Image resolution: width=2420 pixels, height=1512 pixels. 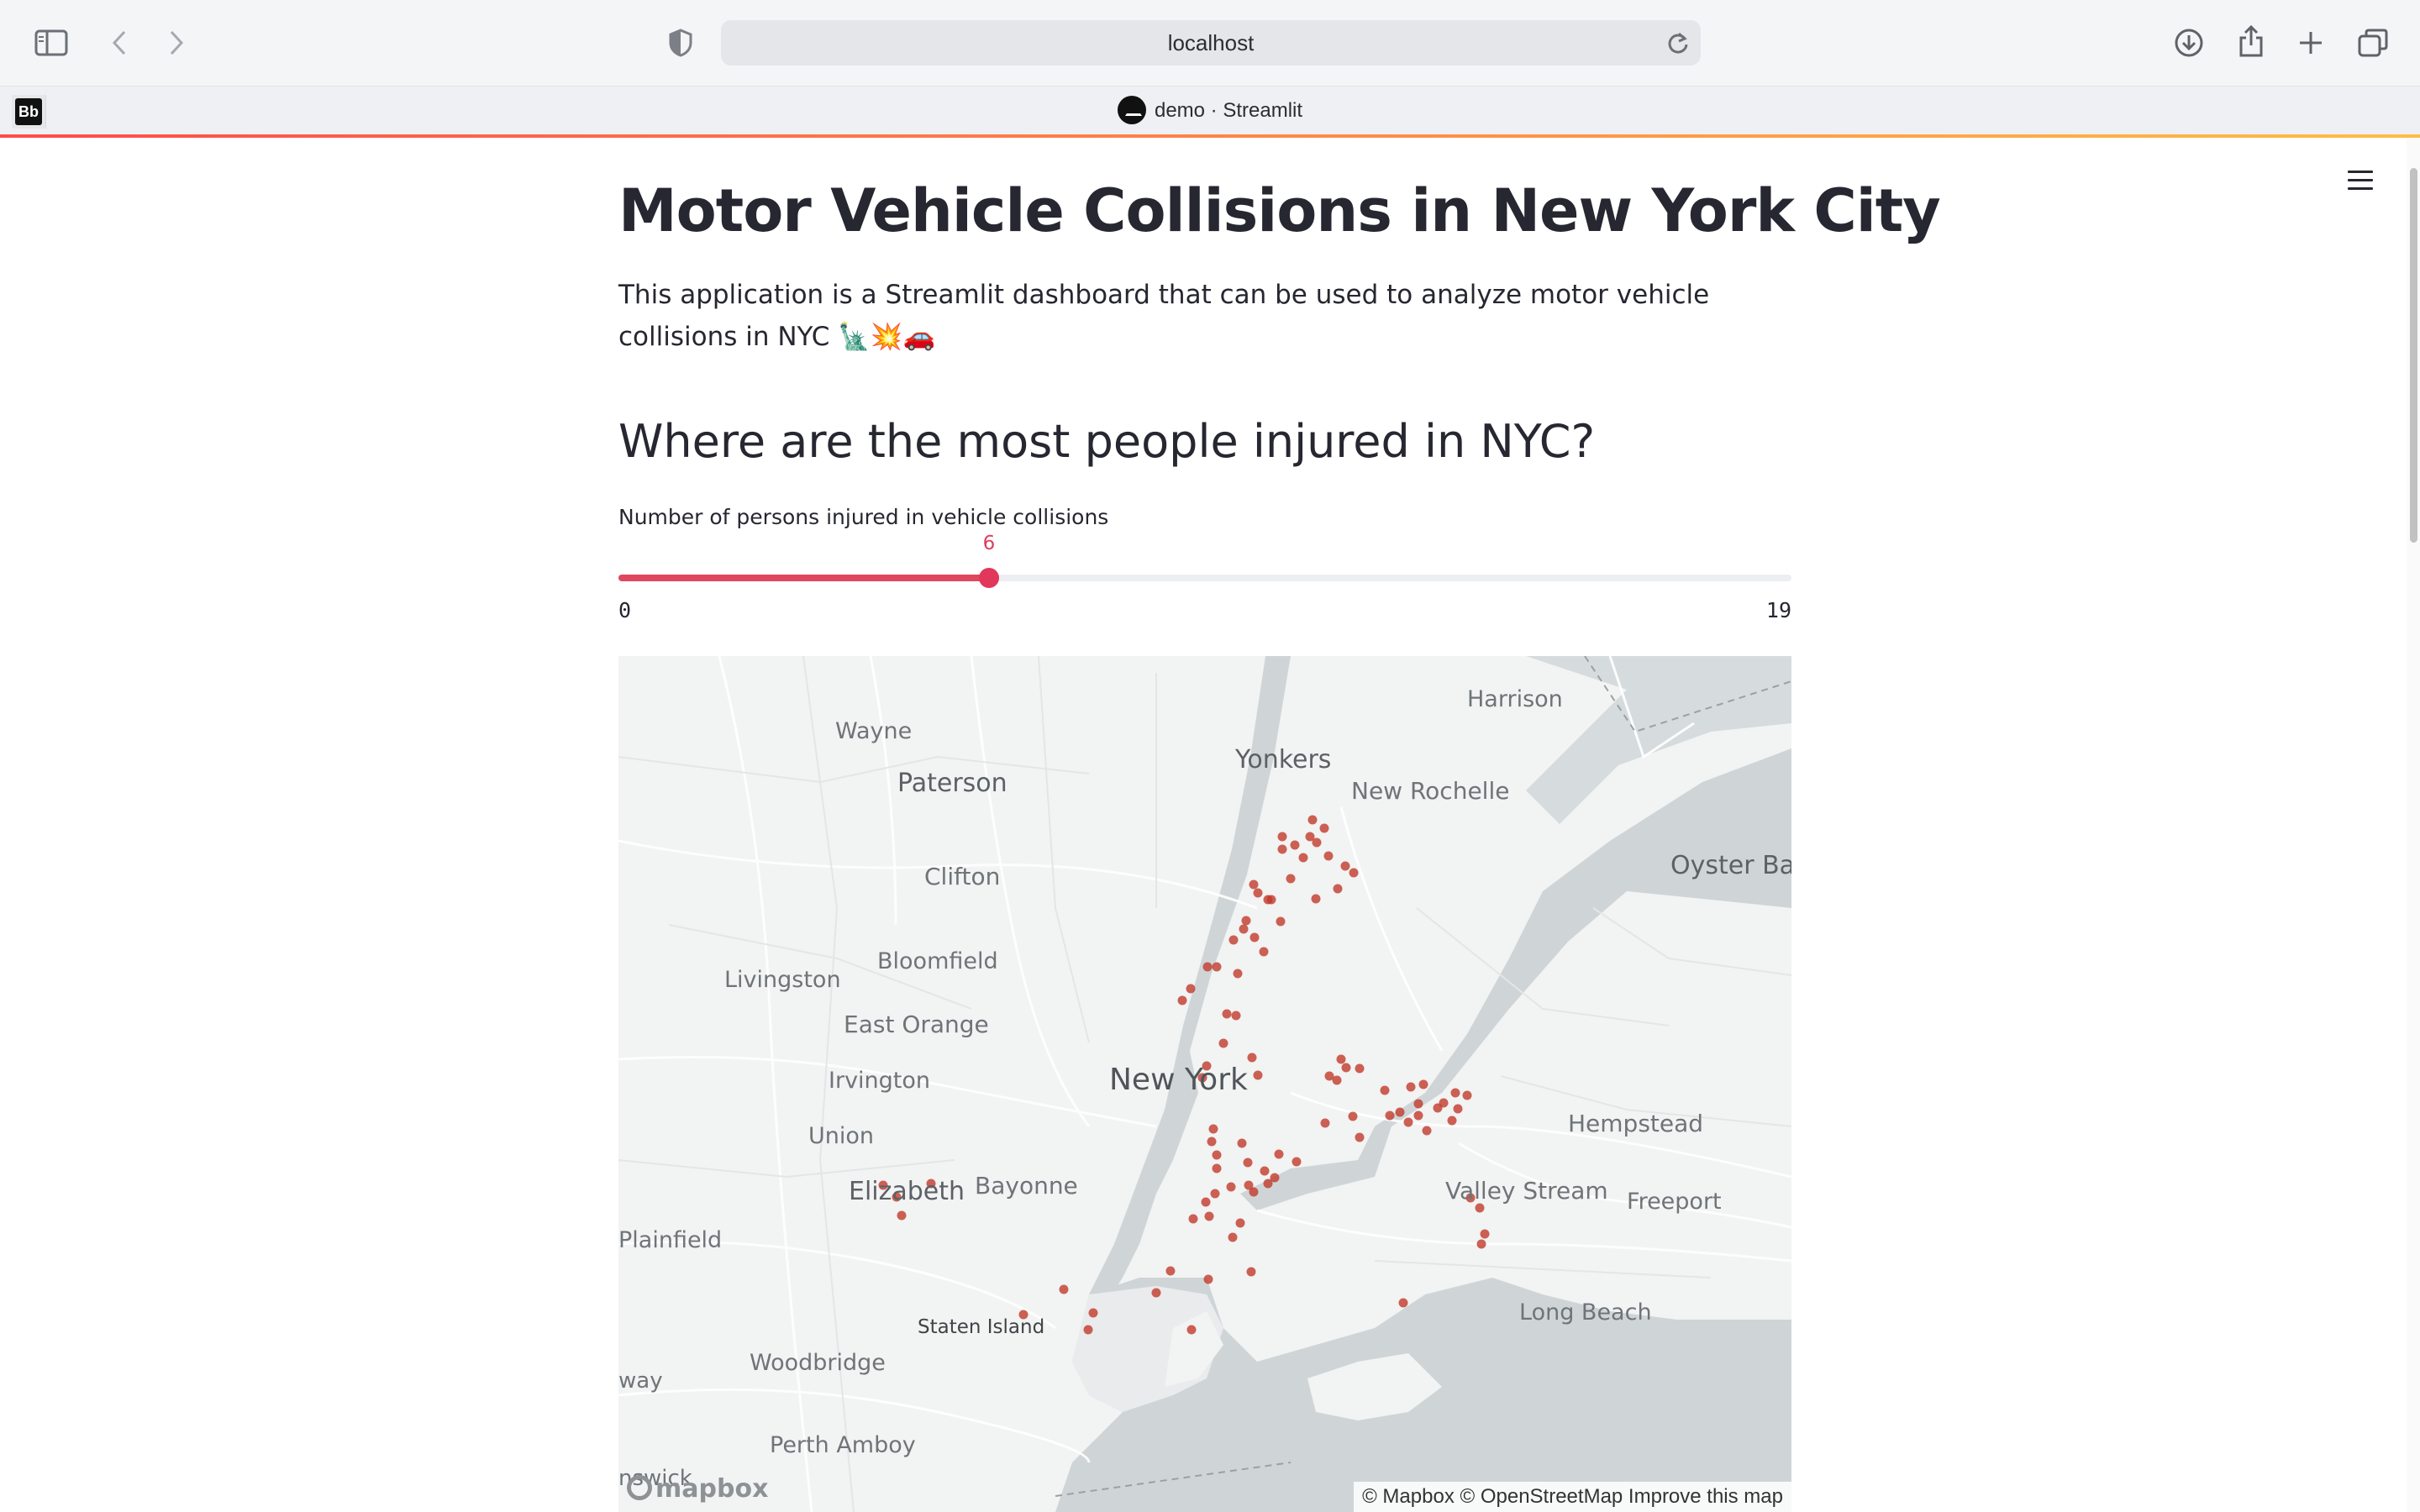 I want to click on main-menu-icon, so click(x=2360, y=181).